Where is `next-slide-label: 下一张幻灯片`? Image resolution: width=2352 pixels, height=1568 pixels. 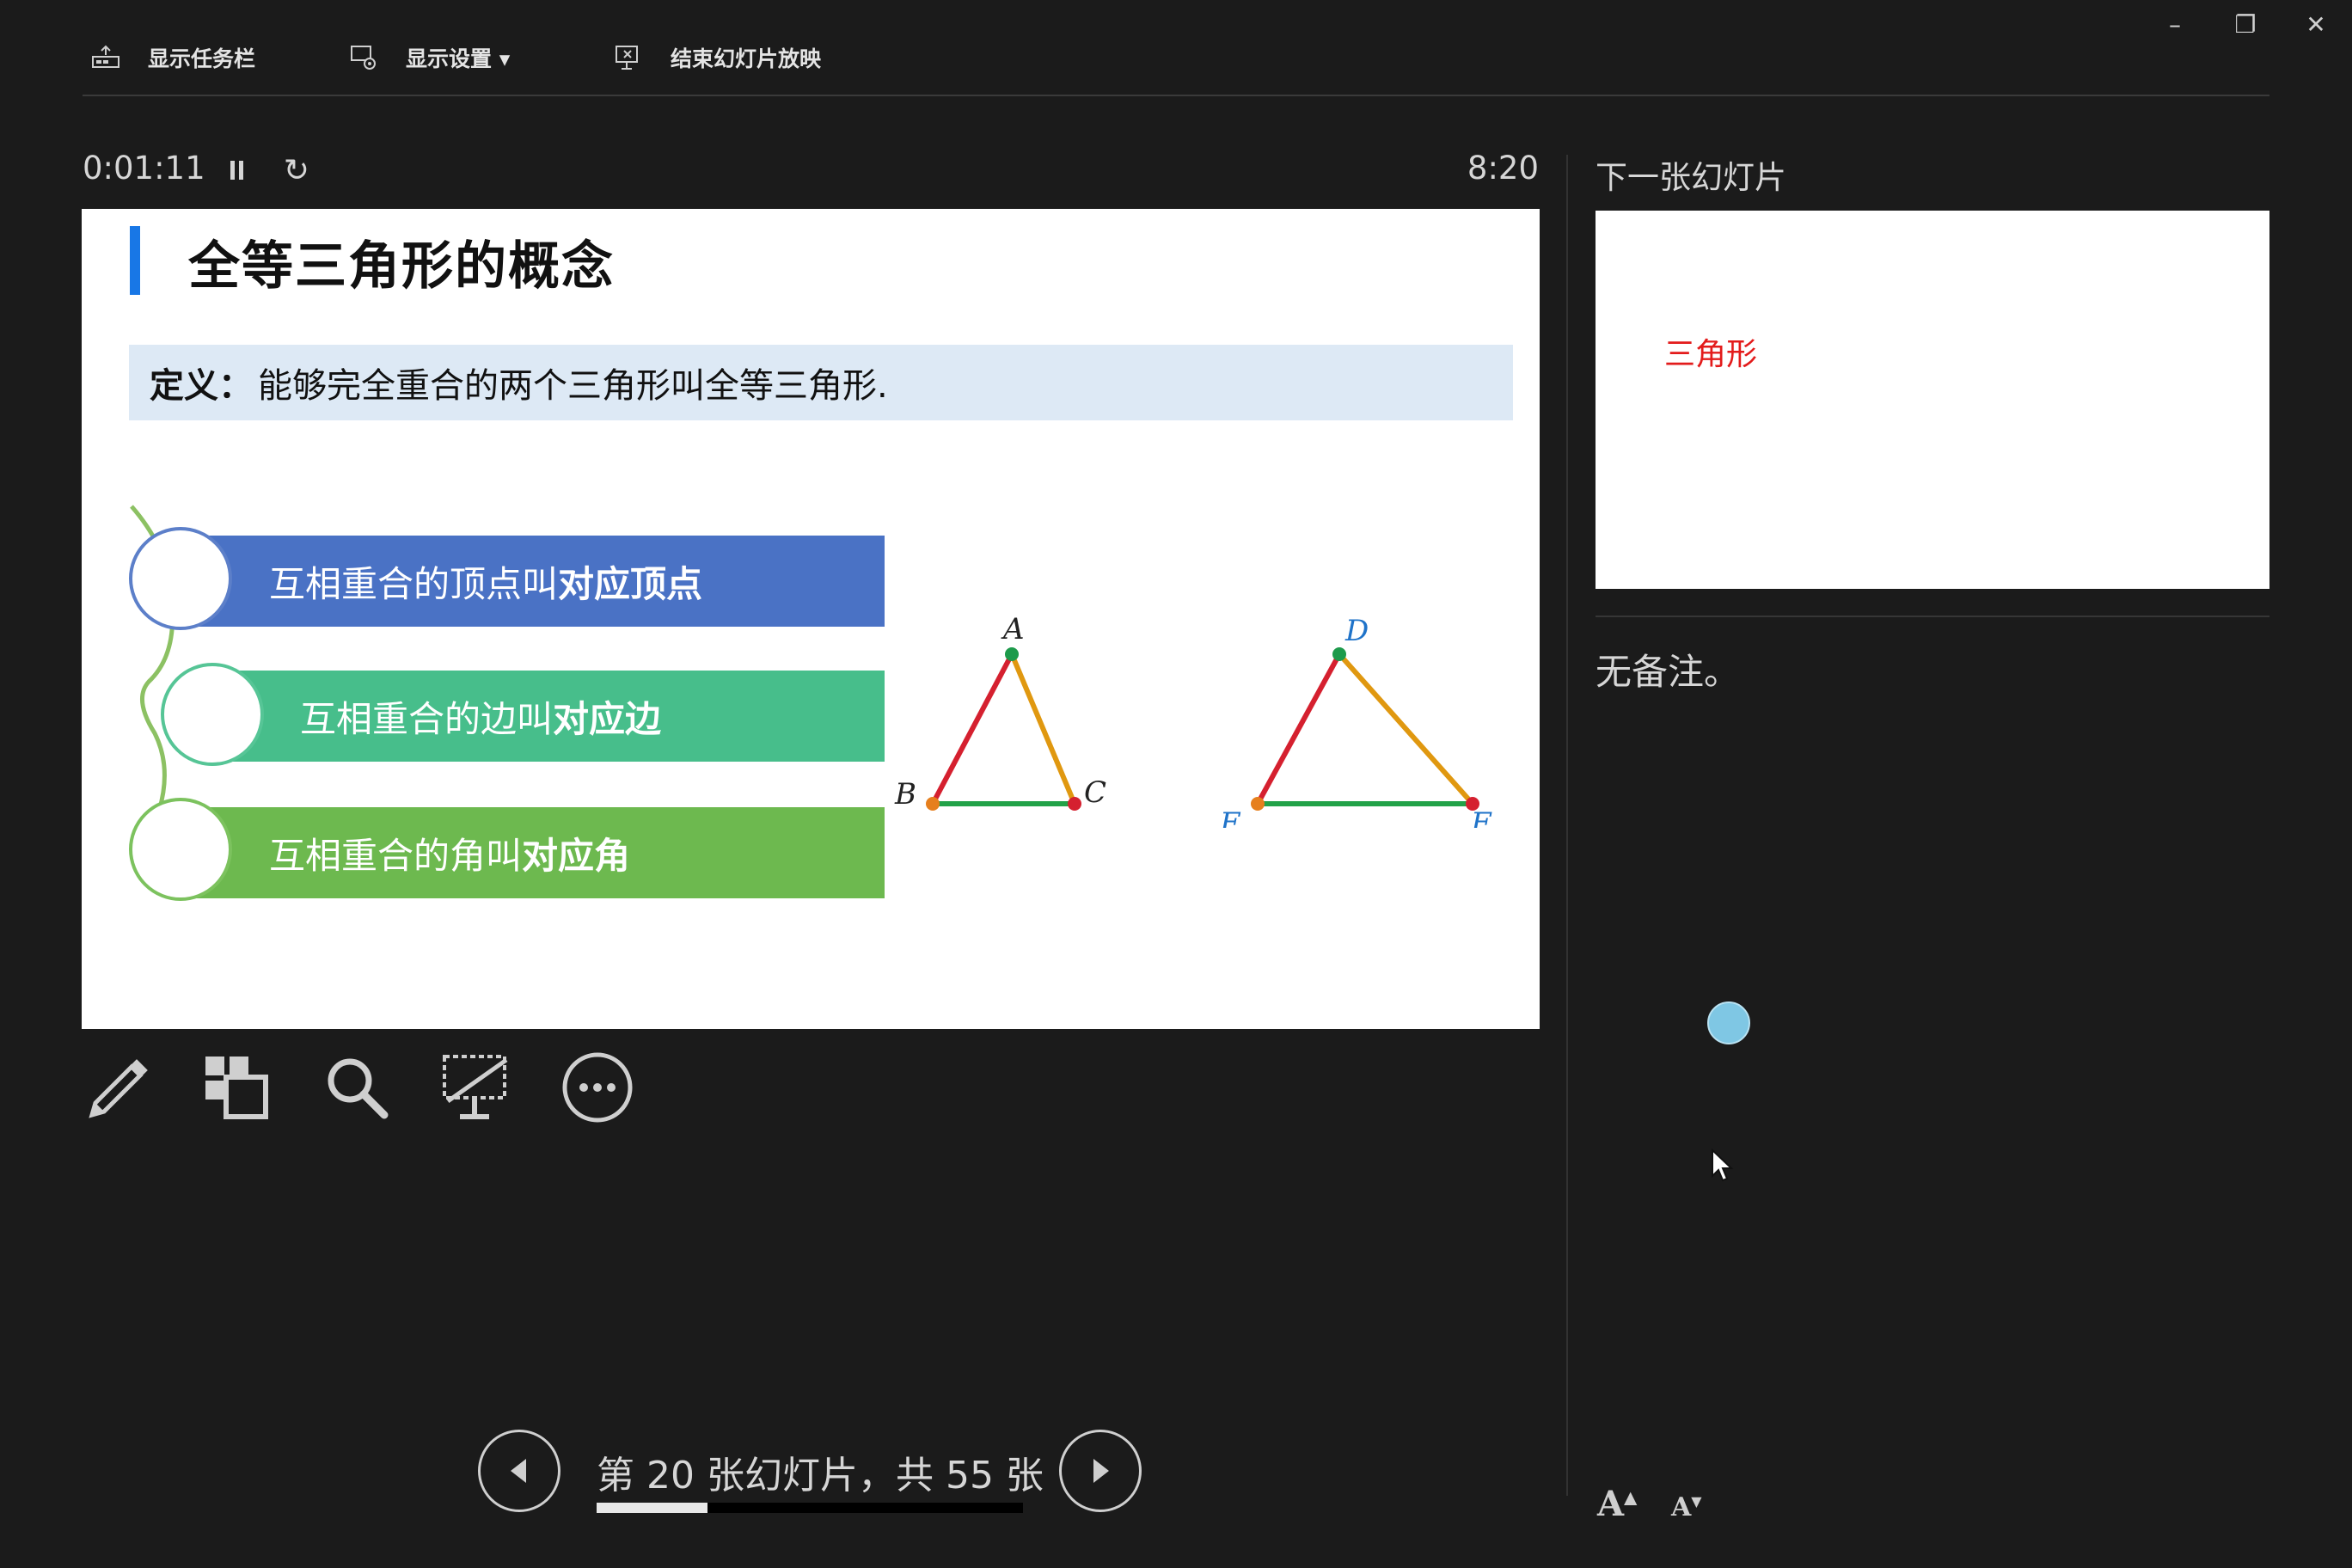
next-slide-label: 下一张幻灯片 is located at coordinates (1691, 177).